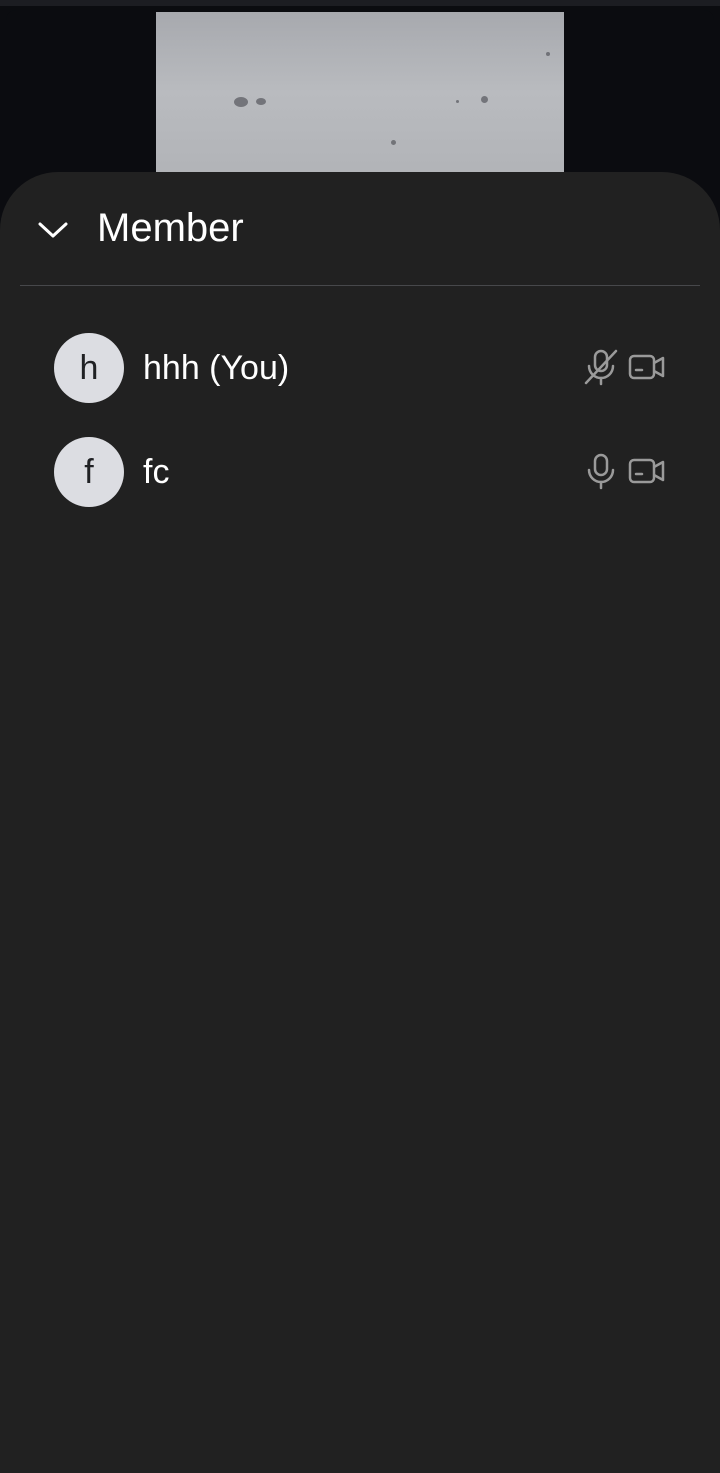 The width and height of the screenshot is (720, 1473). I want to click on avatar: h, so click(89, 368).